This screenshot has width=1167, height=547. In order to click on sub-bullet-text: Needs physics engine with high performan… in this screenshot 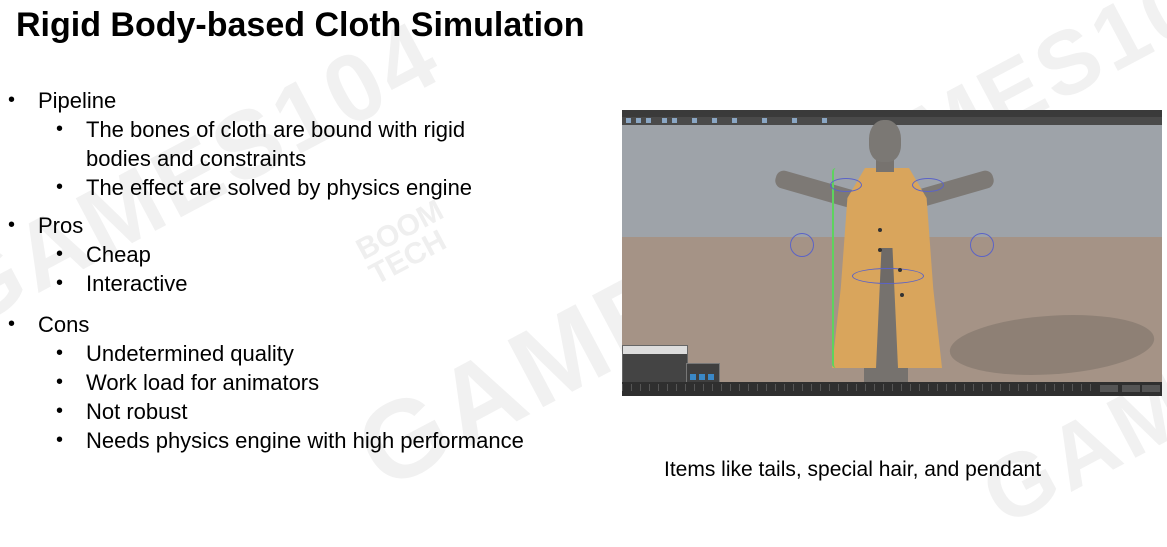, I will do `click(305, 440)`.